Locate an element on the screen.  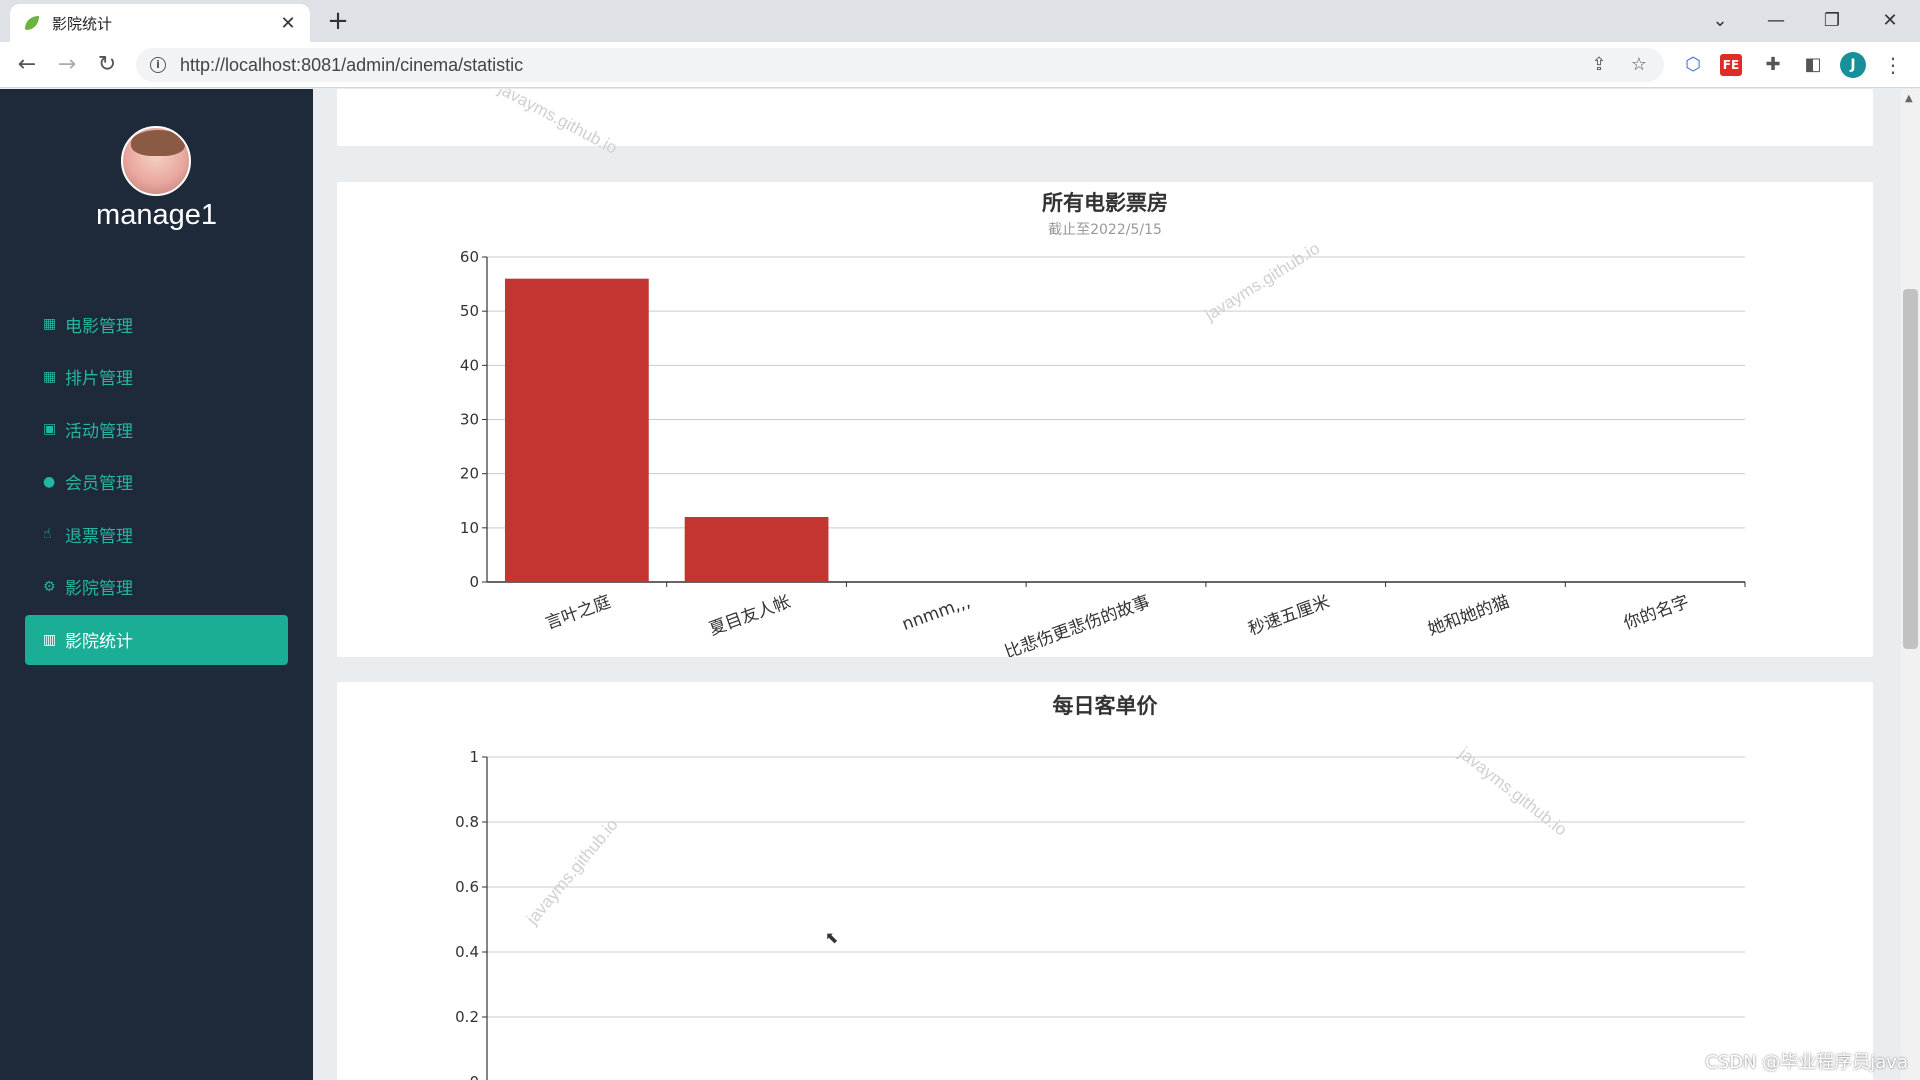
x-tick-label: 她和她的猫 is located at coordinates (1468, 616).